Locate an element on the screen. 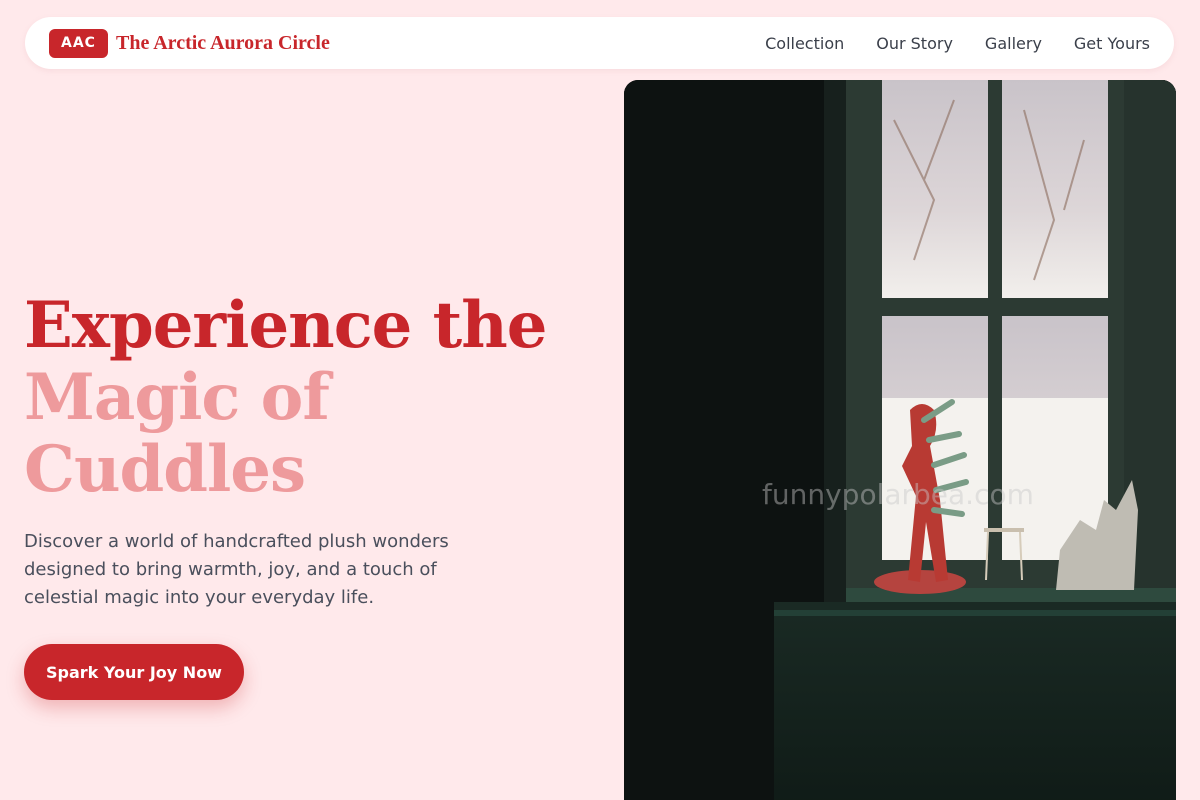 Image resolution: width=1200 pixels, height=800 pixels. hero-title: Experience the Magic of Cuddles is located at coordinates (285, 397).